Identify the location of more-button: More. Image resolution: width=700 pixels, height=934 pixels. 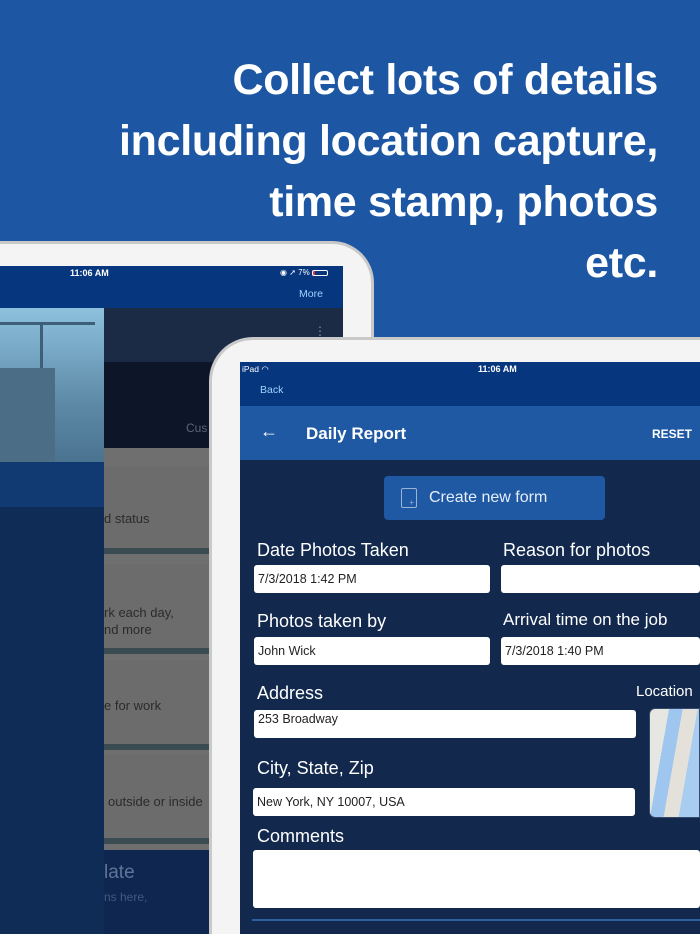
(311, 294).